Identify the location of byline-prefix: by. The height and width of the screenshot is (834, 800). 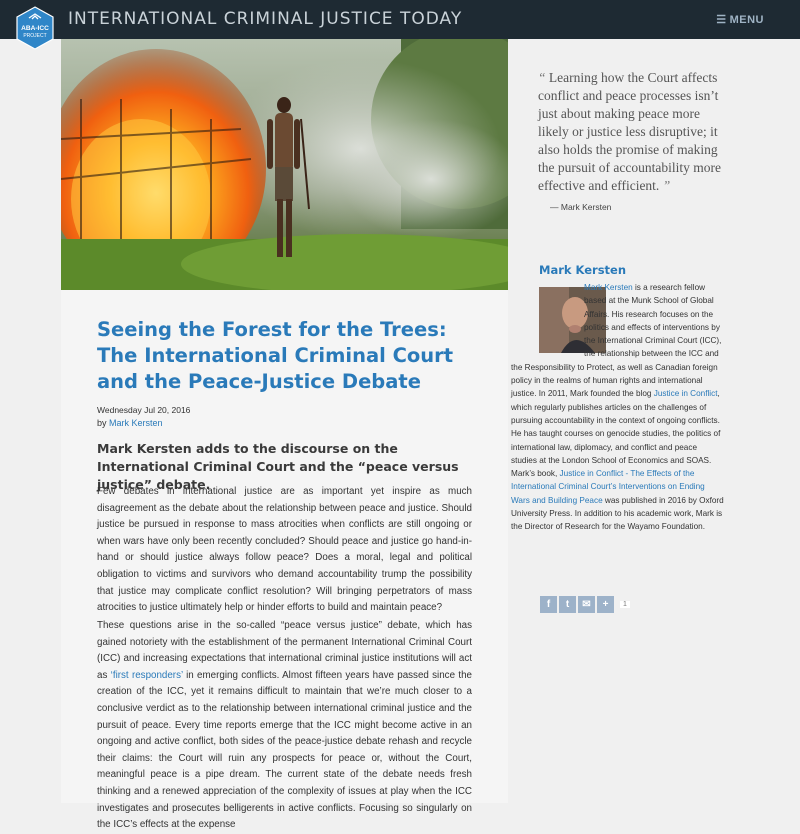
(102, 423).